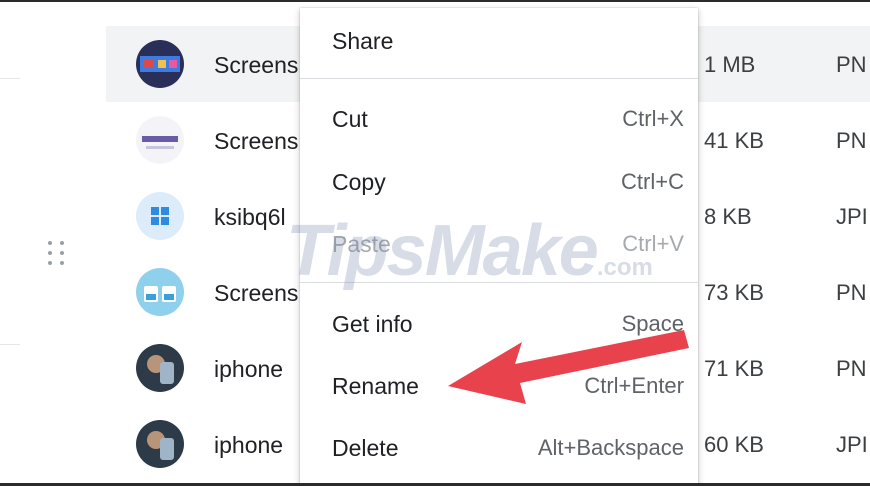 This screenshot has height=486, width=870. What do you see at coordinates (365, 448) in the screenshot?
I see `menu-item-label: Delete` at bounding box center [365, 448].